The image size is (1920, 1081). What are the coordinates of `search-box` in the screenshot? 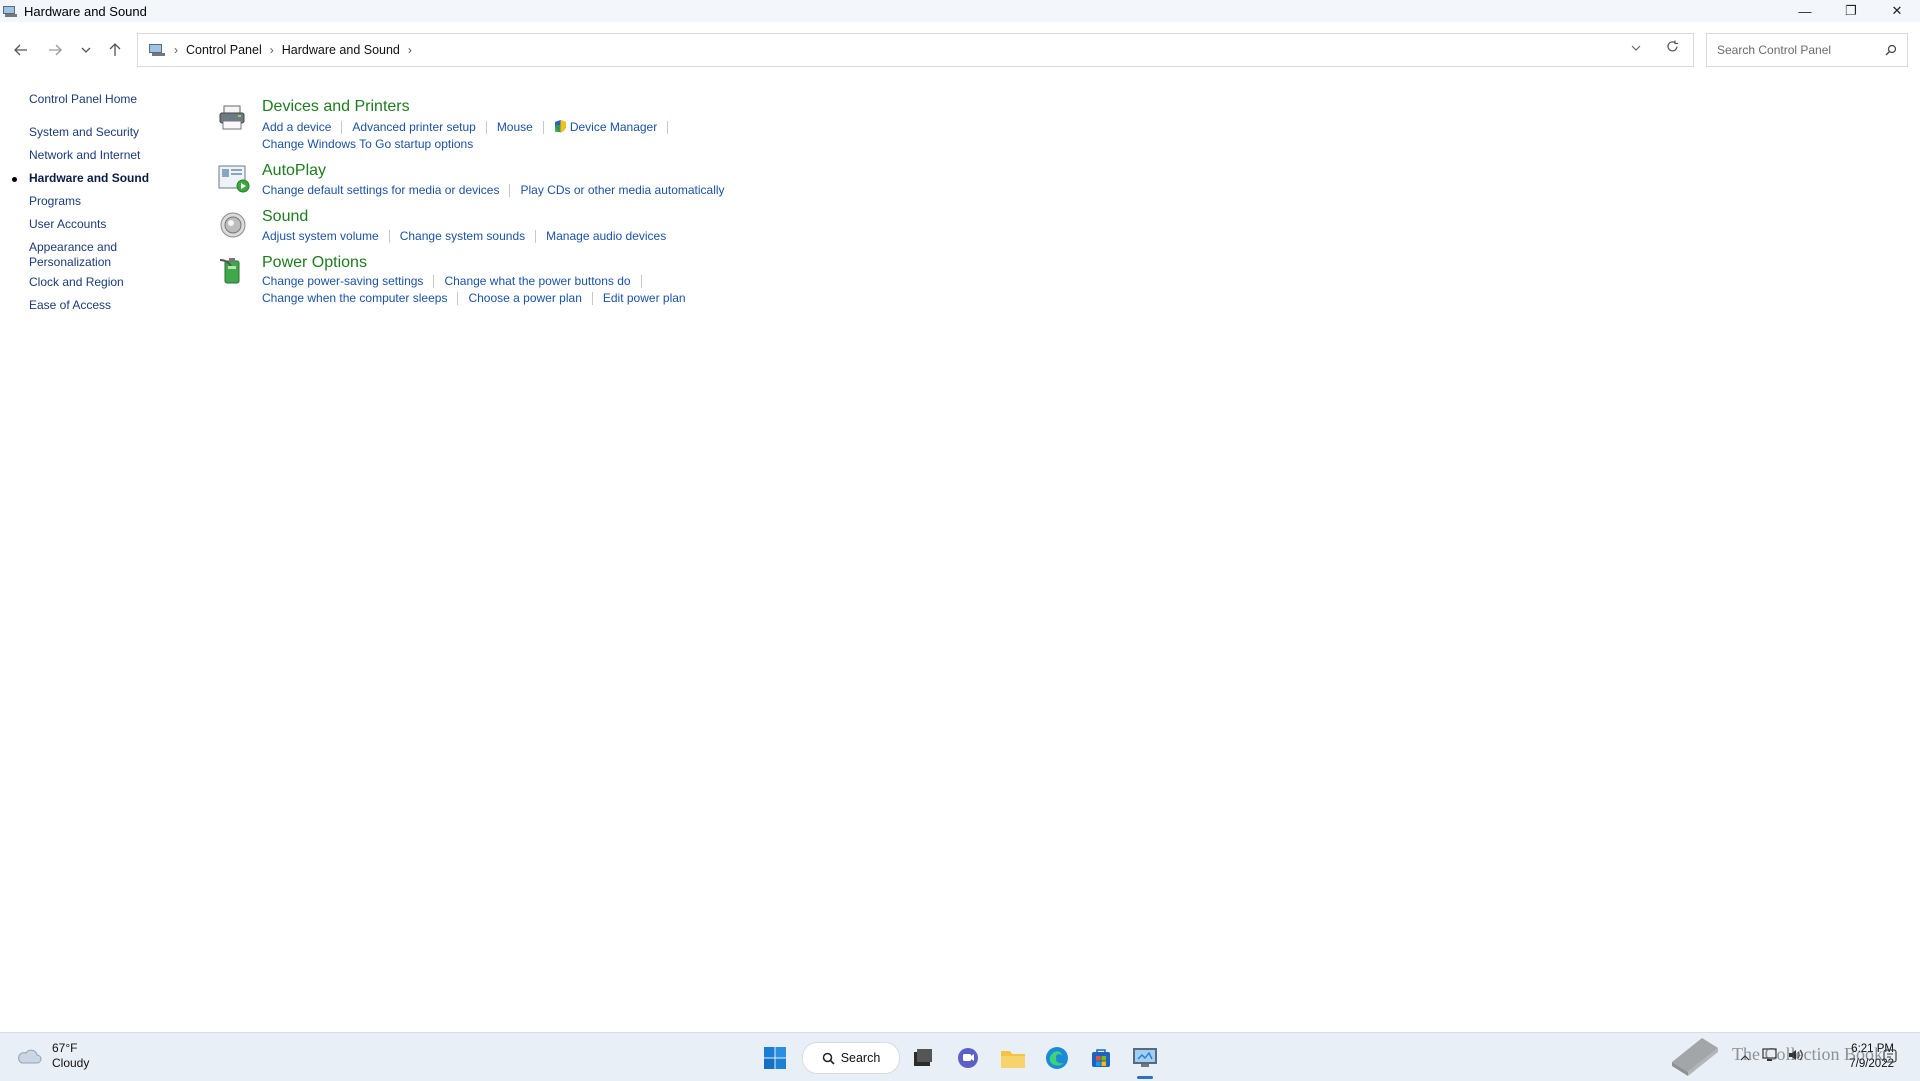 It's located at (1807, 50).